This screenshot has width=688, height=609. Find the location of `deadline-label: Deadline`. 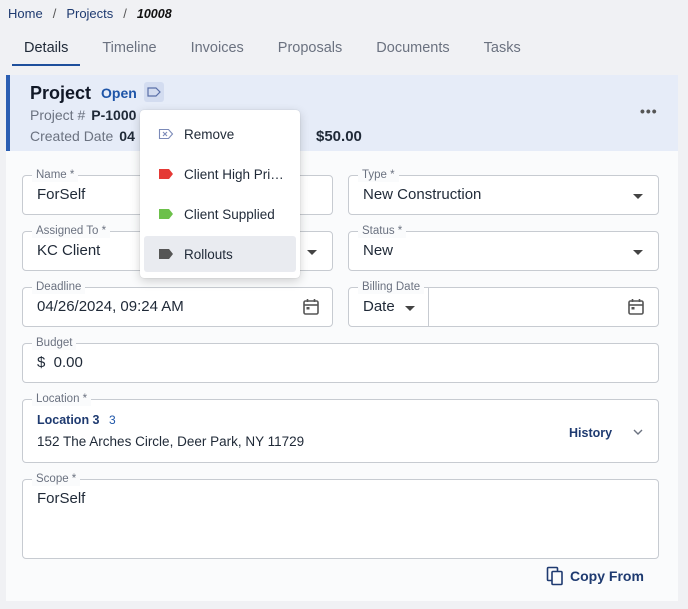

deadline-label: Deadline is located at coordinates (59, 287).